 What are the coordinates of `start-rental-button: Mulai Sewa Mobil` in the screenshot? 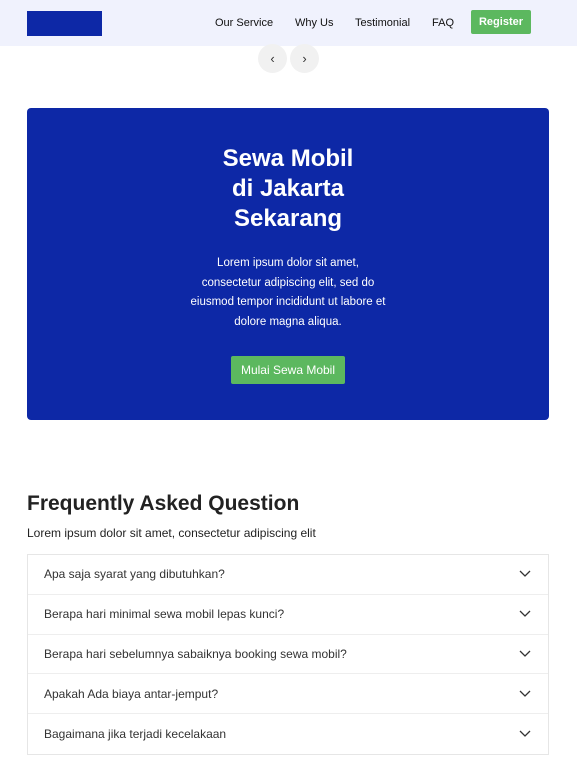 It's located at (288, 370).